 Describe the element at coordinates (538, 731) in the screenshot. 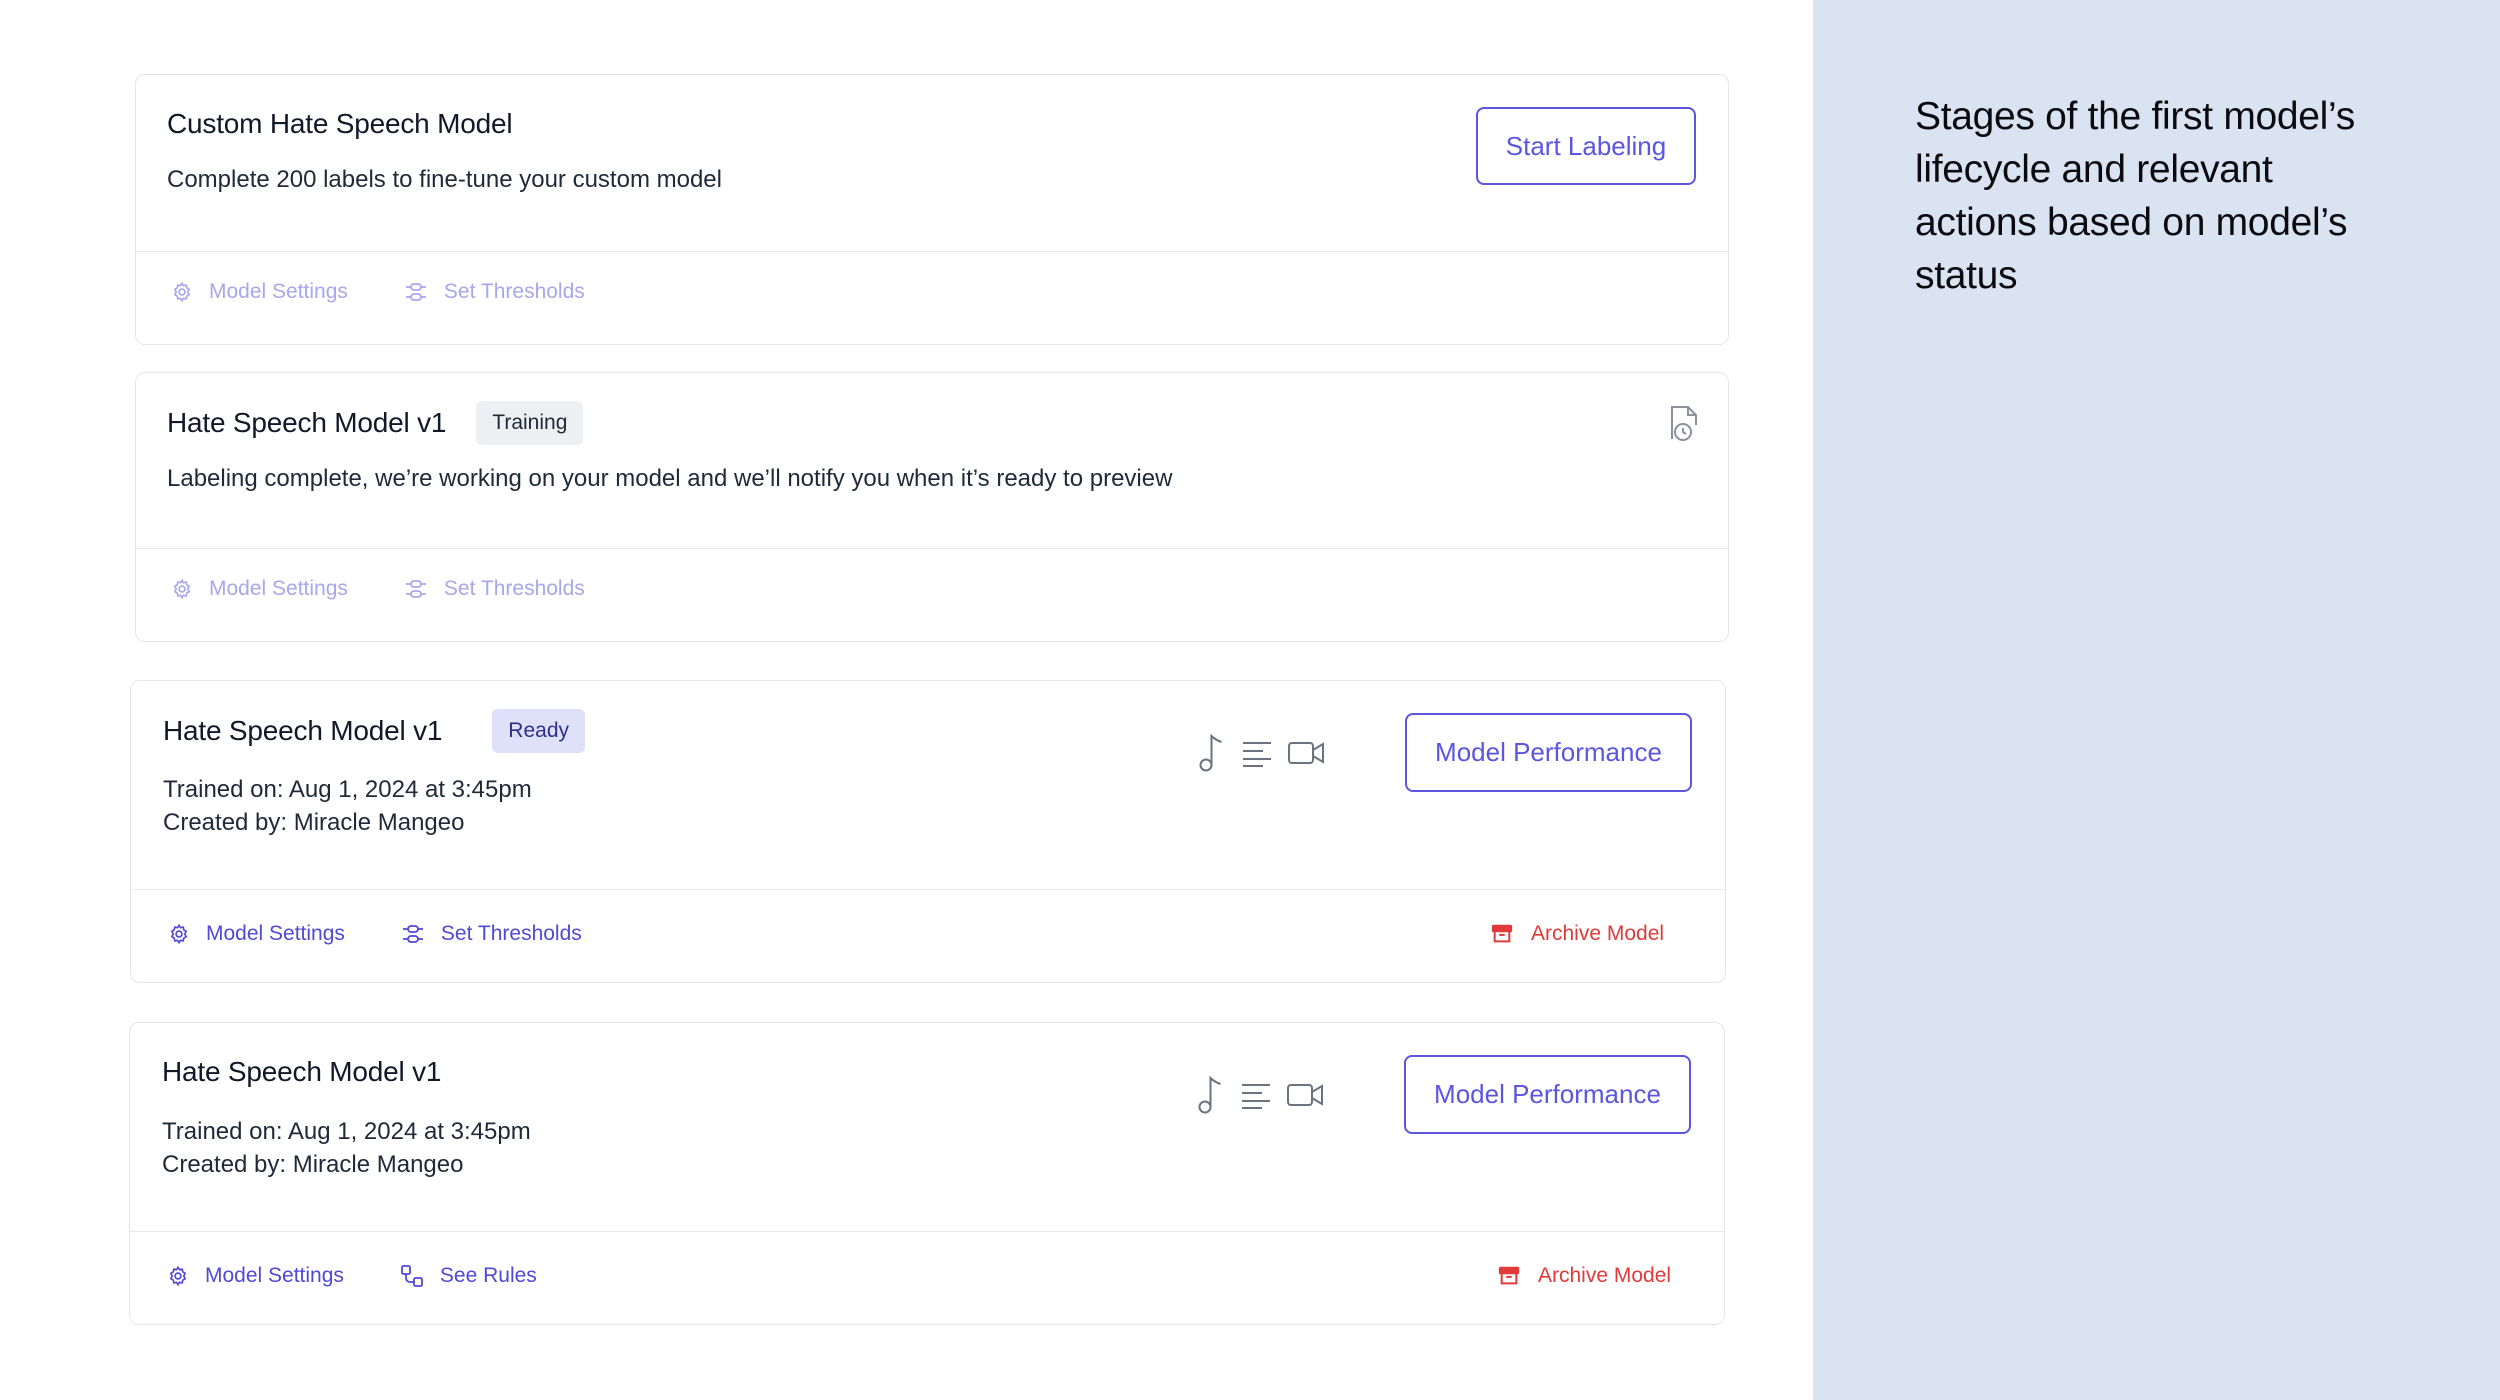

I see `status-badge-ready: Ready` at that location.